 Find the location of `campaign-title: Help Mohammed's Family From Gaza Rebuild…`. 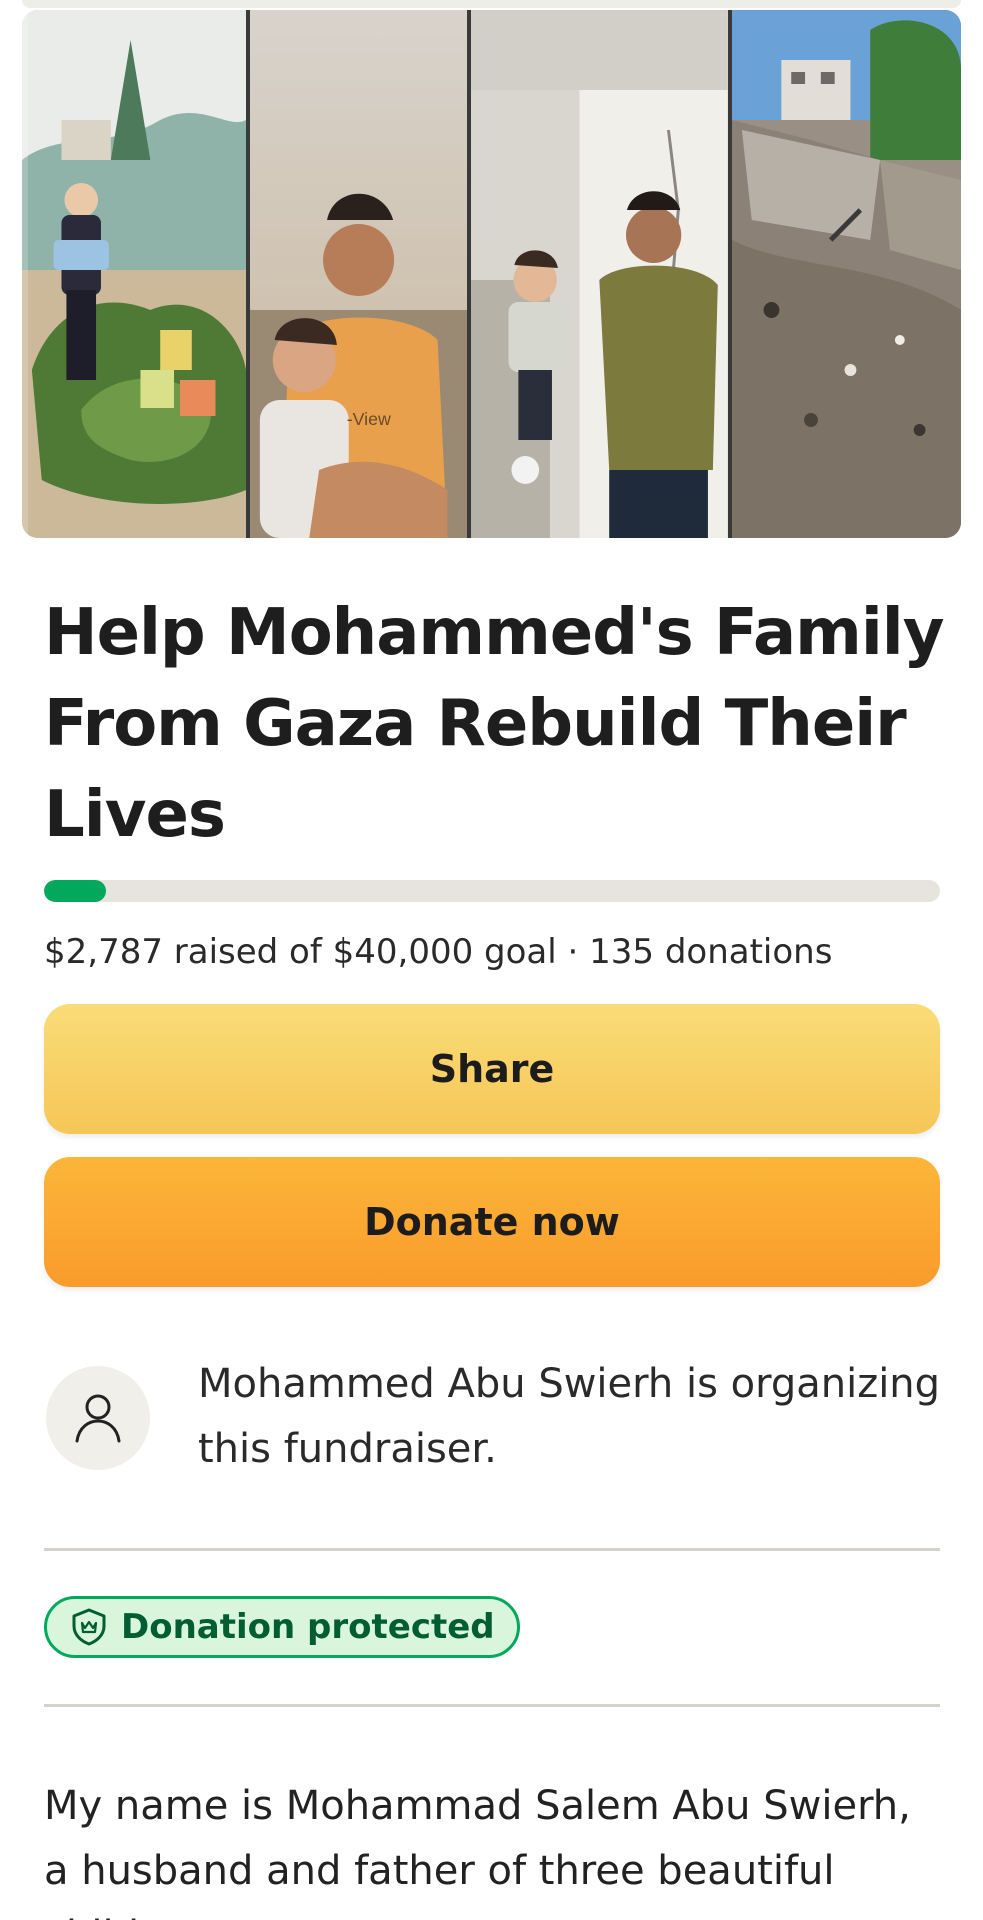

campaign-title: Help Mohammed's Family From Gaza Rebuild… is located at coordinates (494, 724).